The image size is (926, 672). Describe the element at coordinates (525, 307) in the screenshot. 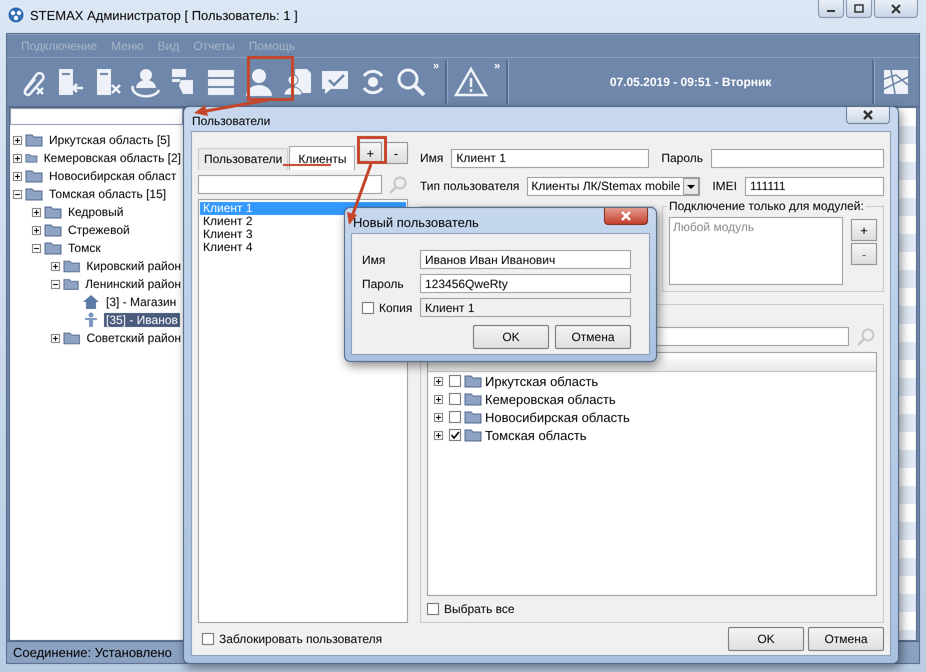

I see `copy-source-field: Клиент 1` at that location.